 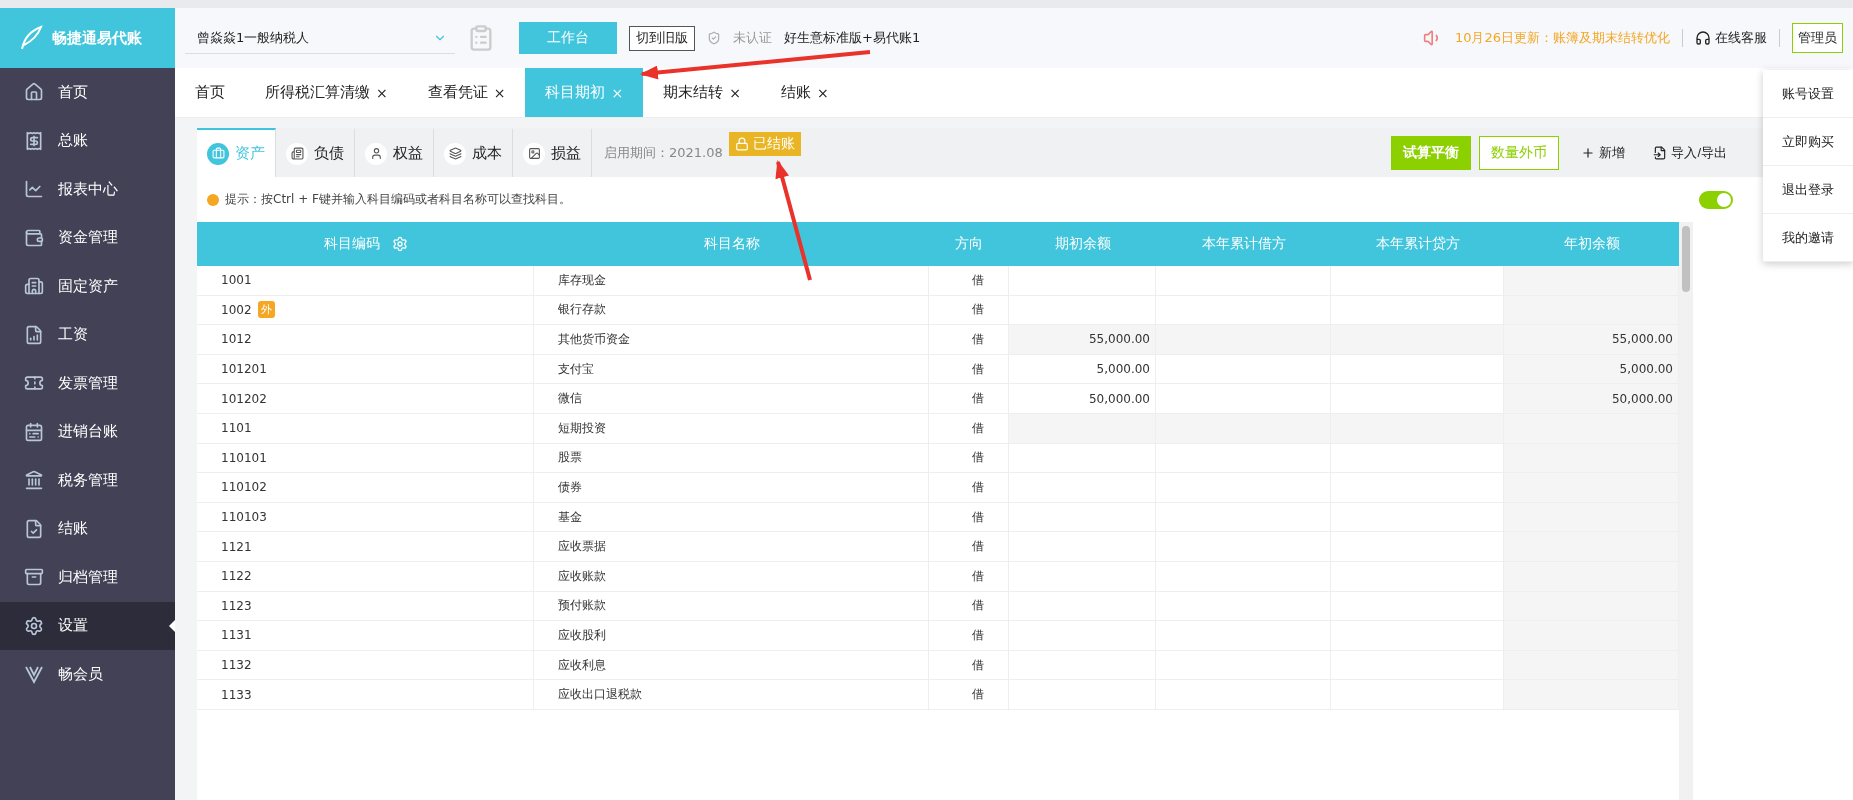 What do you see at coordinates (1082, 399) in the screenshot?
I see `table-cell: 50,000.00` at bounding box center [1082, 399].